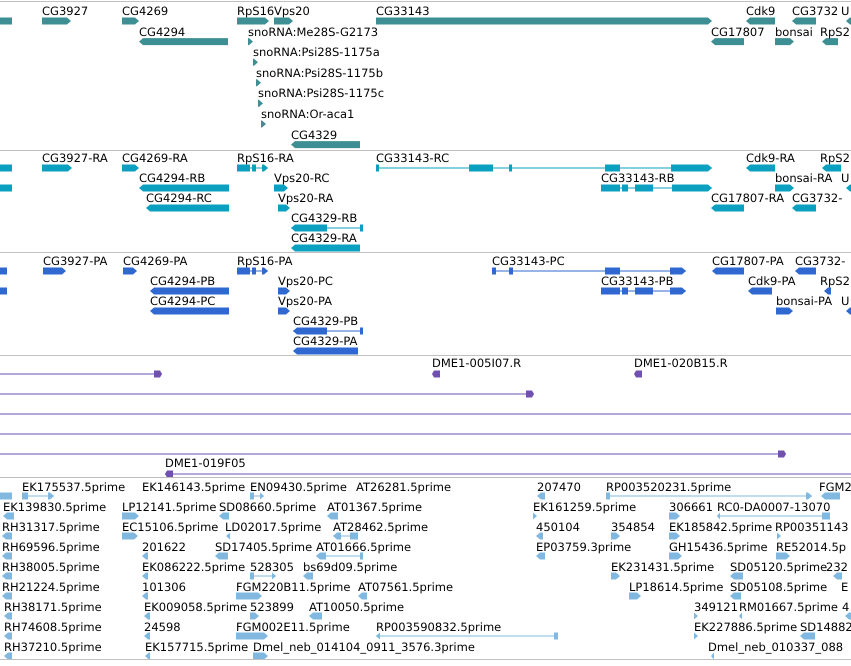 The height and width of the screenshot is (666, 851). I want to click on feature-label: CG33143-RC, so click(413, 158).